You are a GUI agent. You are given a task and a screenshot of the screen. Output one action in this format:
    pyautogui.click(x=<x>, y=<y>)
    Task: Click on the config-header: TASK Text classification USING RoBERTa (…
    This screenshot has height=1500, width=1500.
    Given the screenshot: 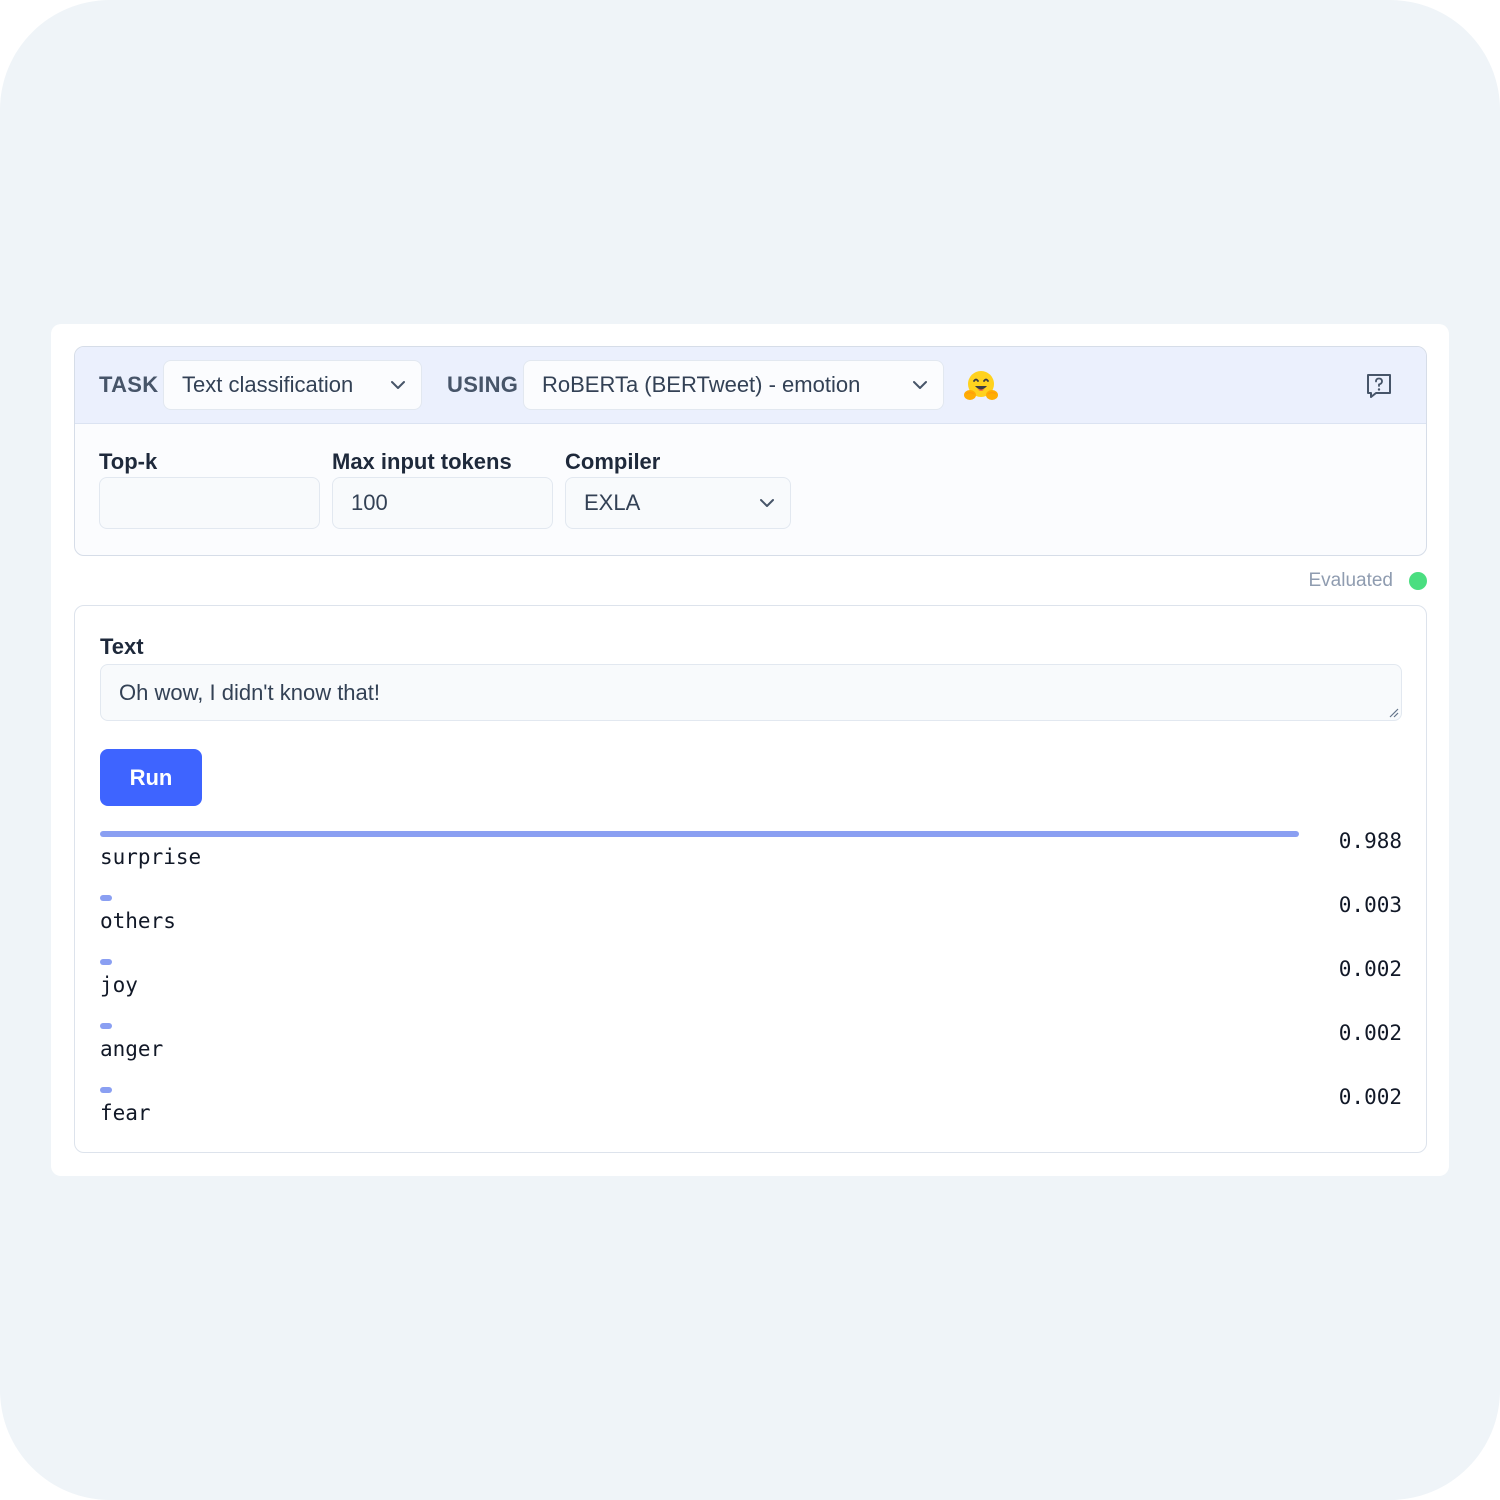 What is the action you would take?
    pyautogui.click(x=750, y=385)
    